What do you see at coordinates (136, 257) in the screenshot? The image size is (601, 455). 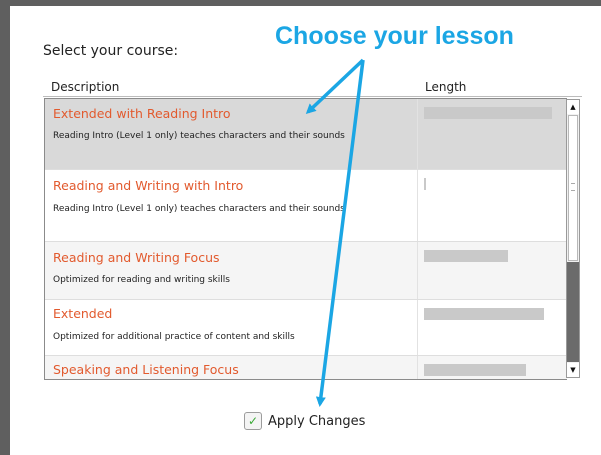 I see `course-title: Reading and Writing Focus` at bounding box center [136, 257].